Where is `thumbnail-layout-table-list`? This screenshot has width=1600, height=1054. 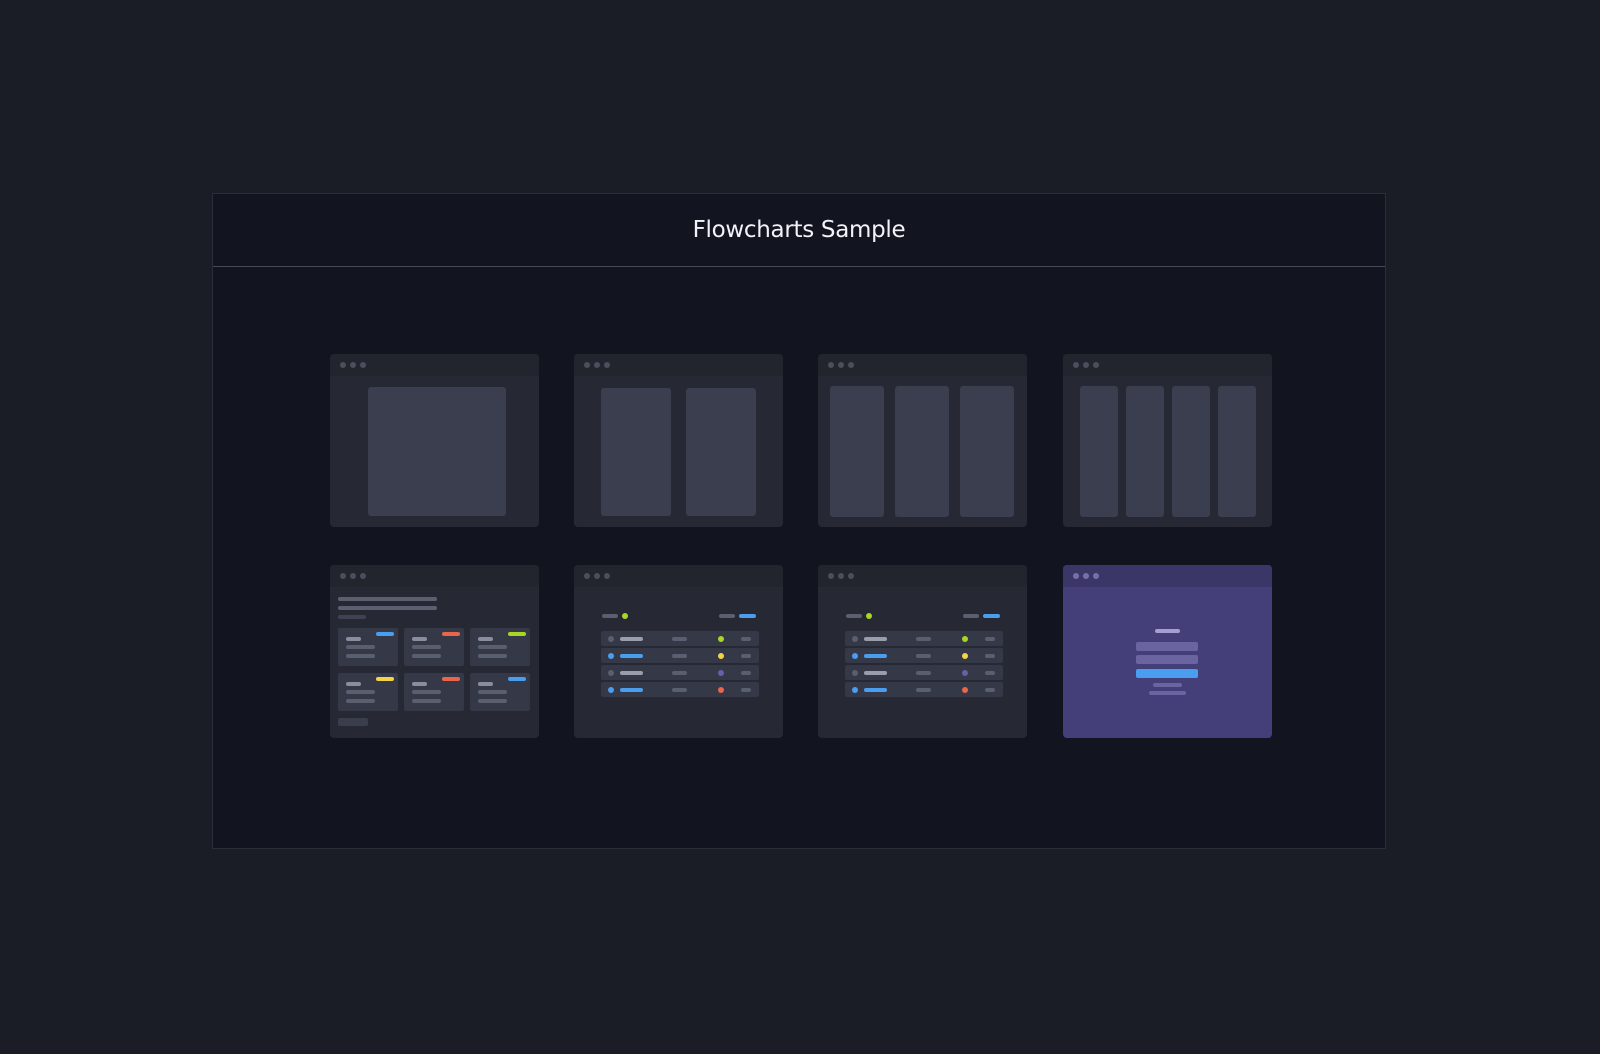 thumbnail-layout-table-list is located at coordinates (678, 651).